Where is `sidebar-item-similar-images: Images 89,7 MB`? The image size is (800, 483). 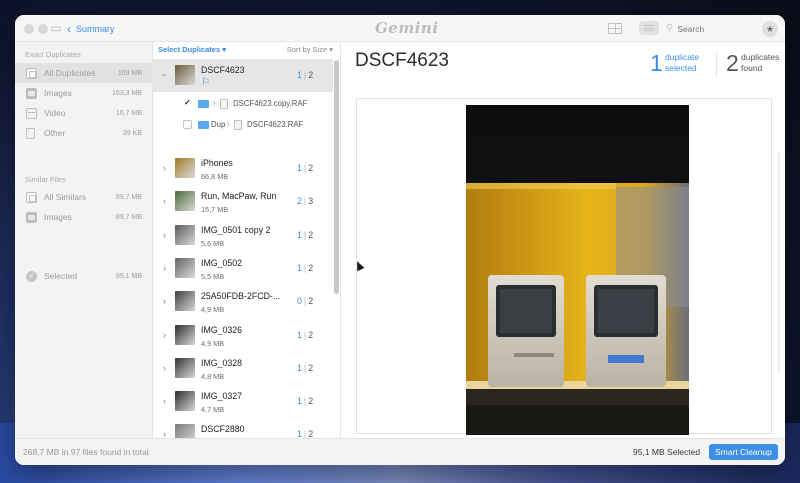 sidebar-item-similar-images: Images 89,7 MB is located at coordinates (84, 217).